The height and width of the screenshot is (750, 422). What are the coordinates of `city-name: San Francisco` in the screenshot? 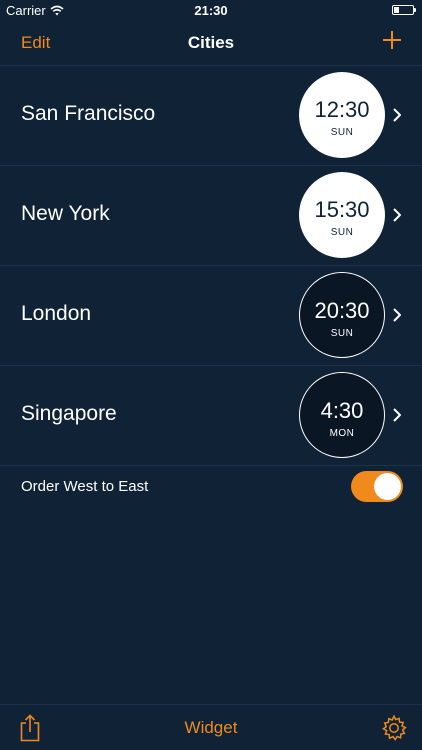 It's located at (88, 113).